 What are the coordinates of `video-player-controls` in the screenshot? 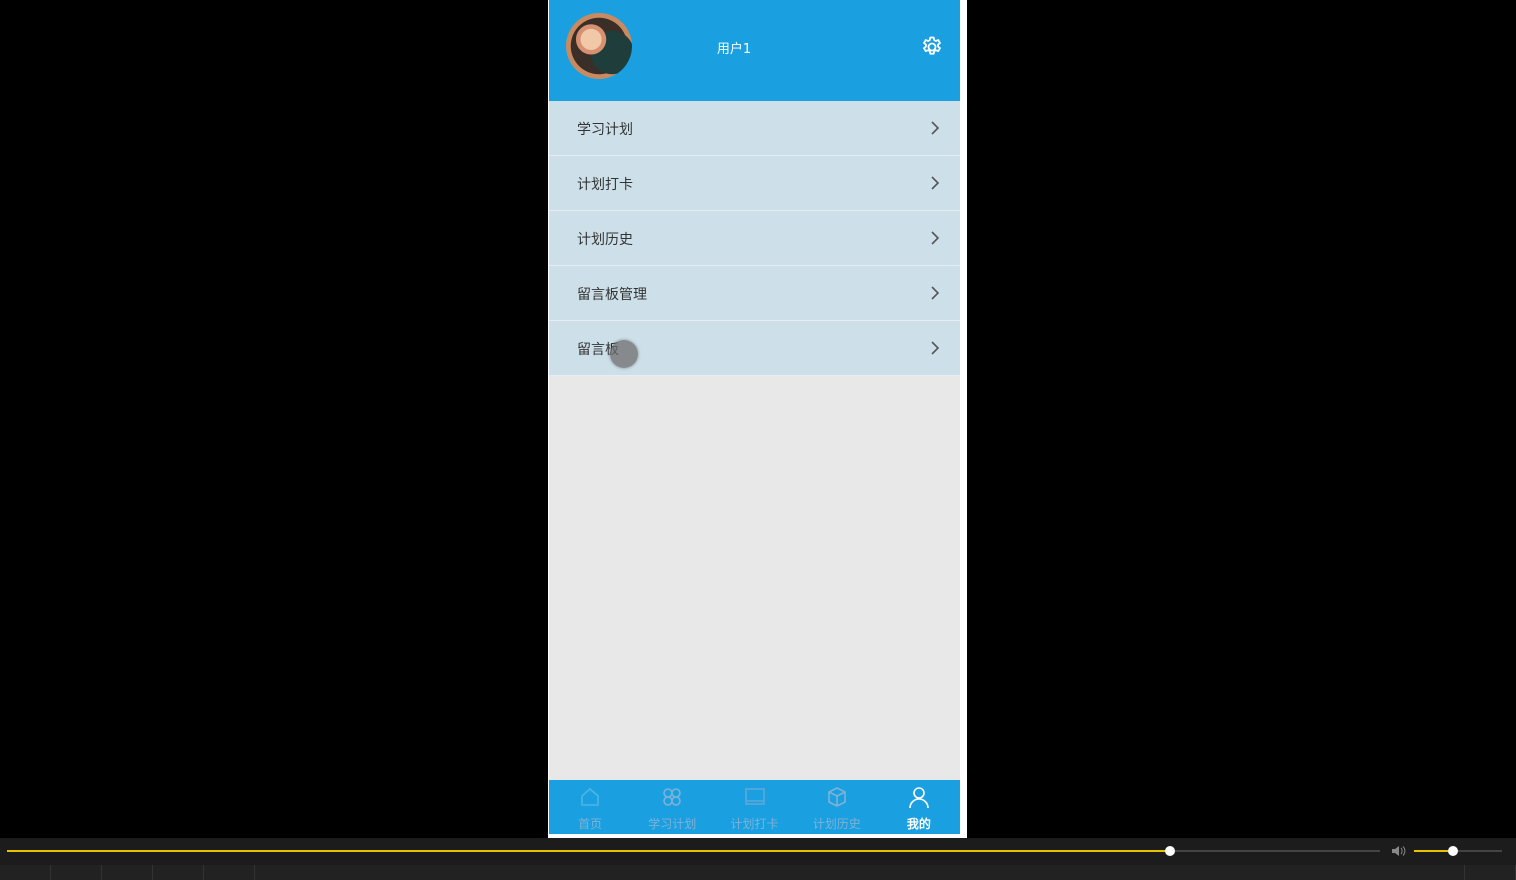 It's located at (758, 859).